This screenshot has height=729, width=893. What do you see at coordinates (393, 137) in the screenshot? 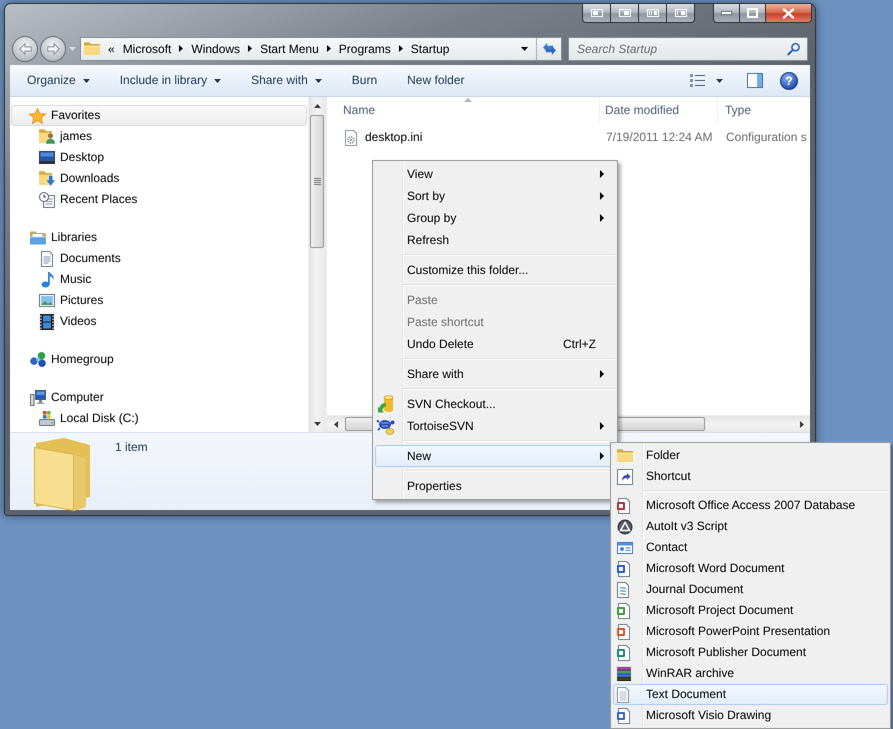
I see `file-name: desktop.ini` at bounding box center [393, 137].